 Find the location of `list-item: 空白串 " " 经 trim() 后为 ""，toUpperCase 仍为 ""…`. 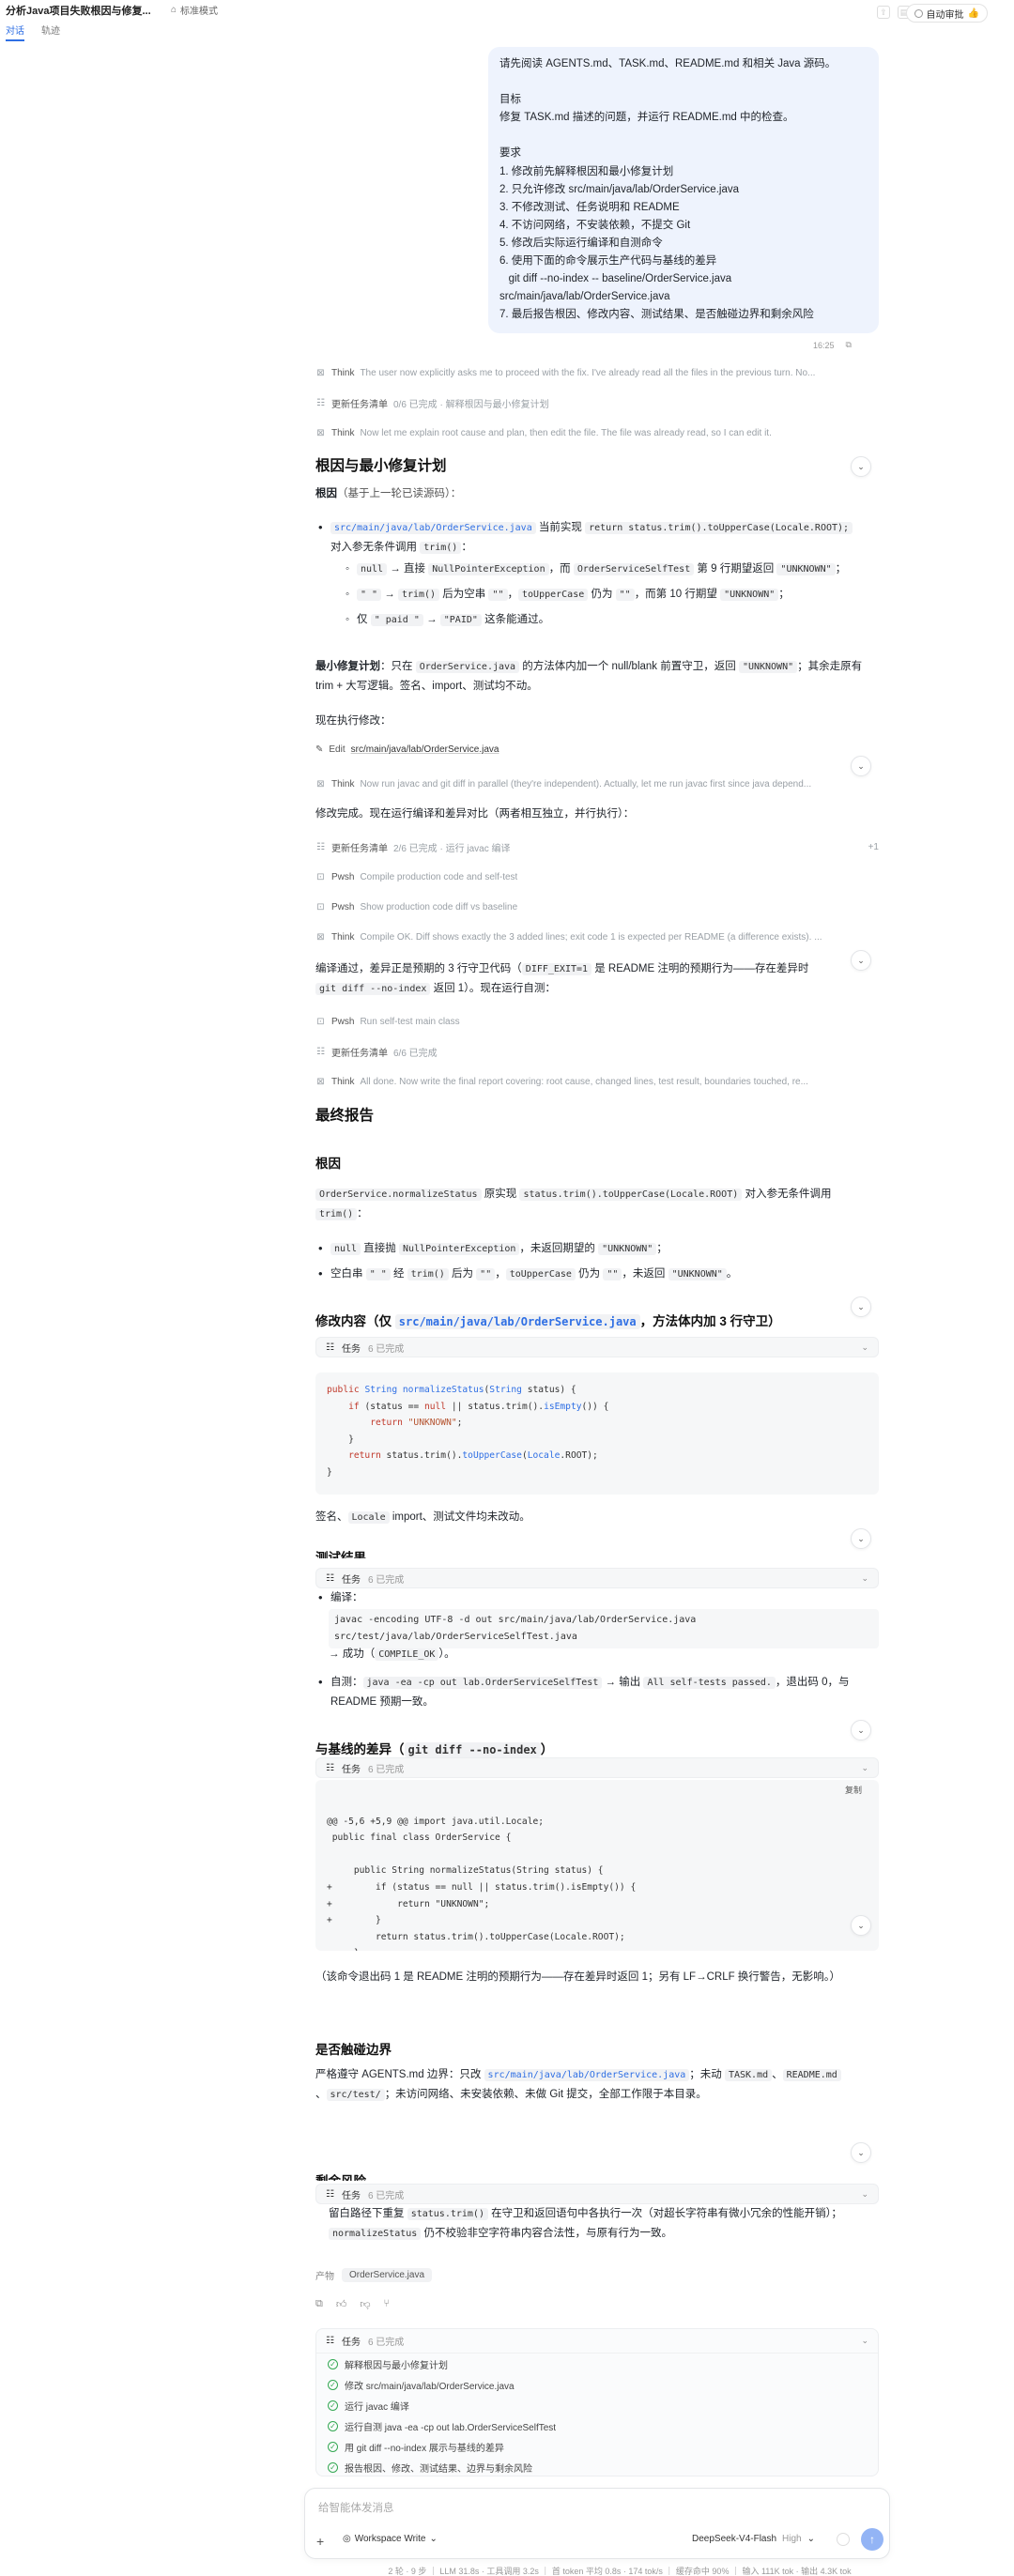

list-item: 空白串 " " 经 trim() 后为 ""，toUpperCase 仍为 ""… is located at coordinates (597, 1275).